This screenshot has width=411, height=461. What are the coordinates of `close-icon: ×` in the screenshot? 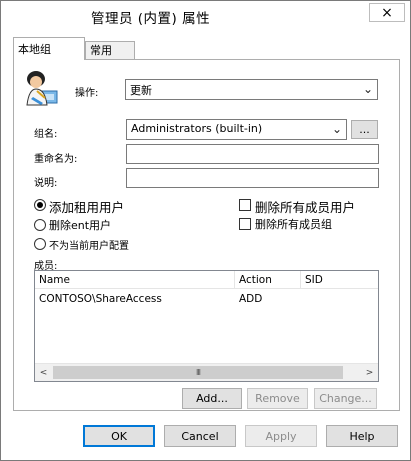 It's located at (387, 12).